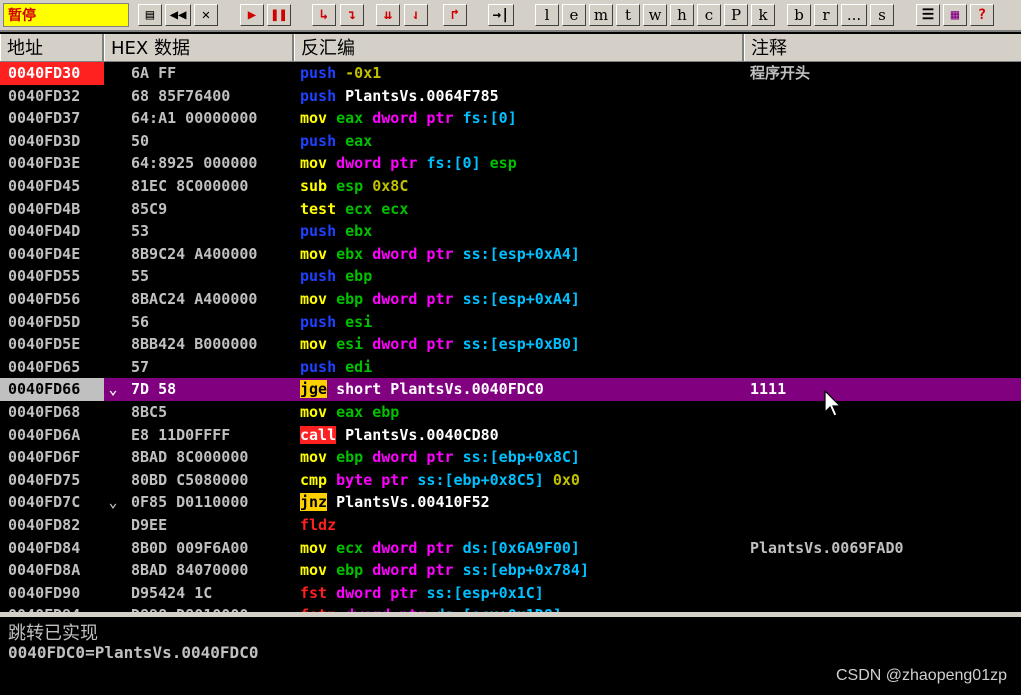 This screenshot has height=695, width=1021. What do you see at coordinates (206, 15) in the screenshot?
I see `close-button: ✕` at bounding box center [206, 15].